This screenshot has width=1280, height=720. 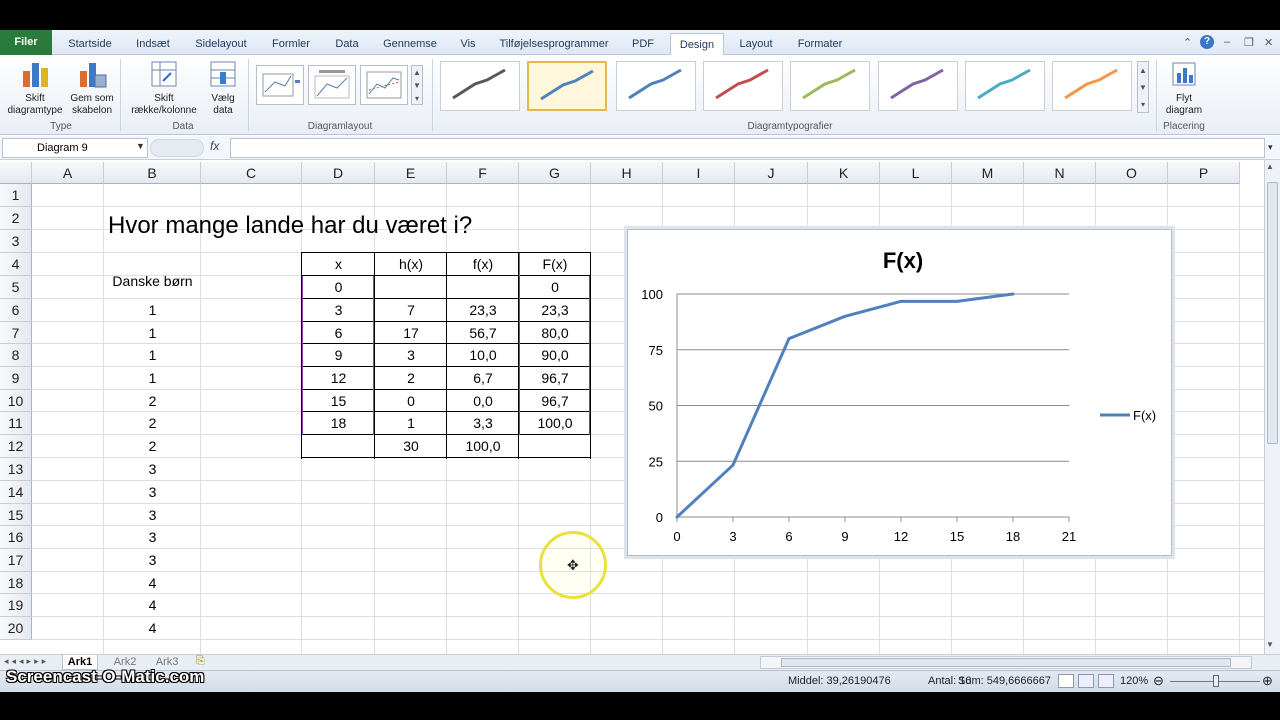 What do you see at coordinates (75, 148) in the screenshot?
I see `name-box: Diagram 9` at bounding box center [75, 148].